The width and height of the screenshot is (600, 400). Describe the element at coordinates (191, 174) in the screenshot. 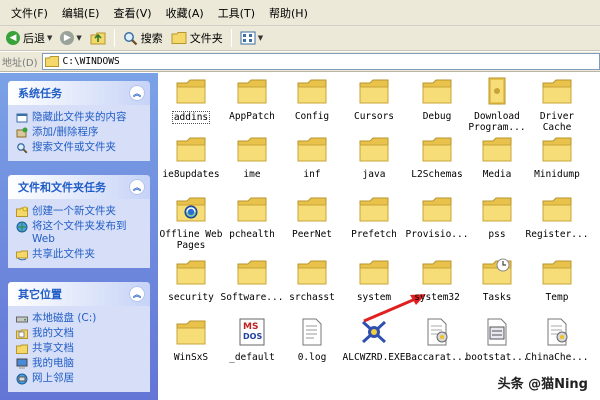

I see `item-name: ie8updates` at that location.